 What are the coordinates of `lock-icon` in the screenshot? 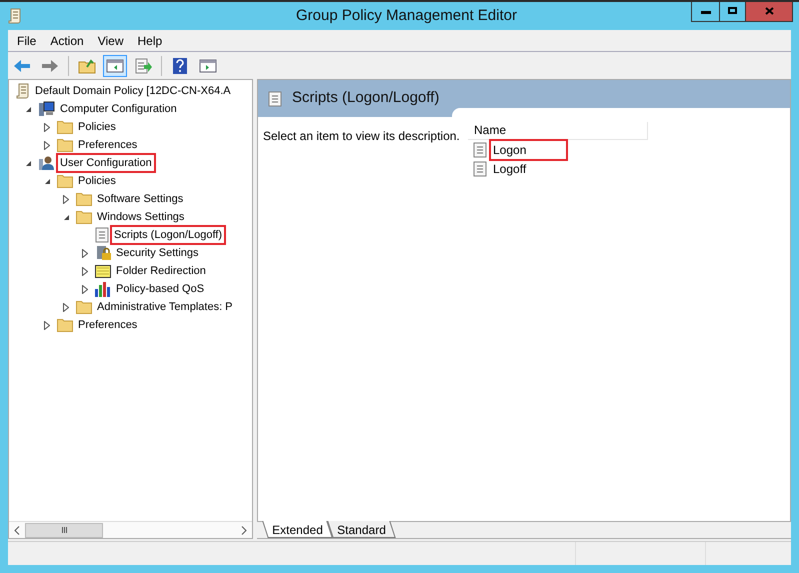 It's located at (103, 253).